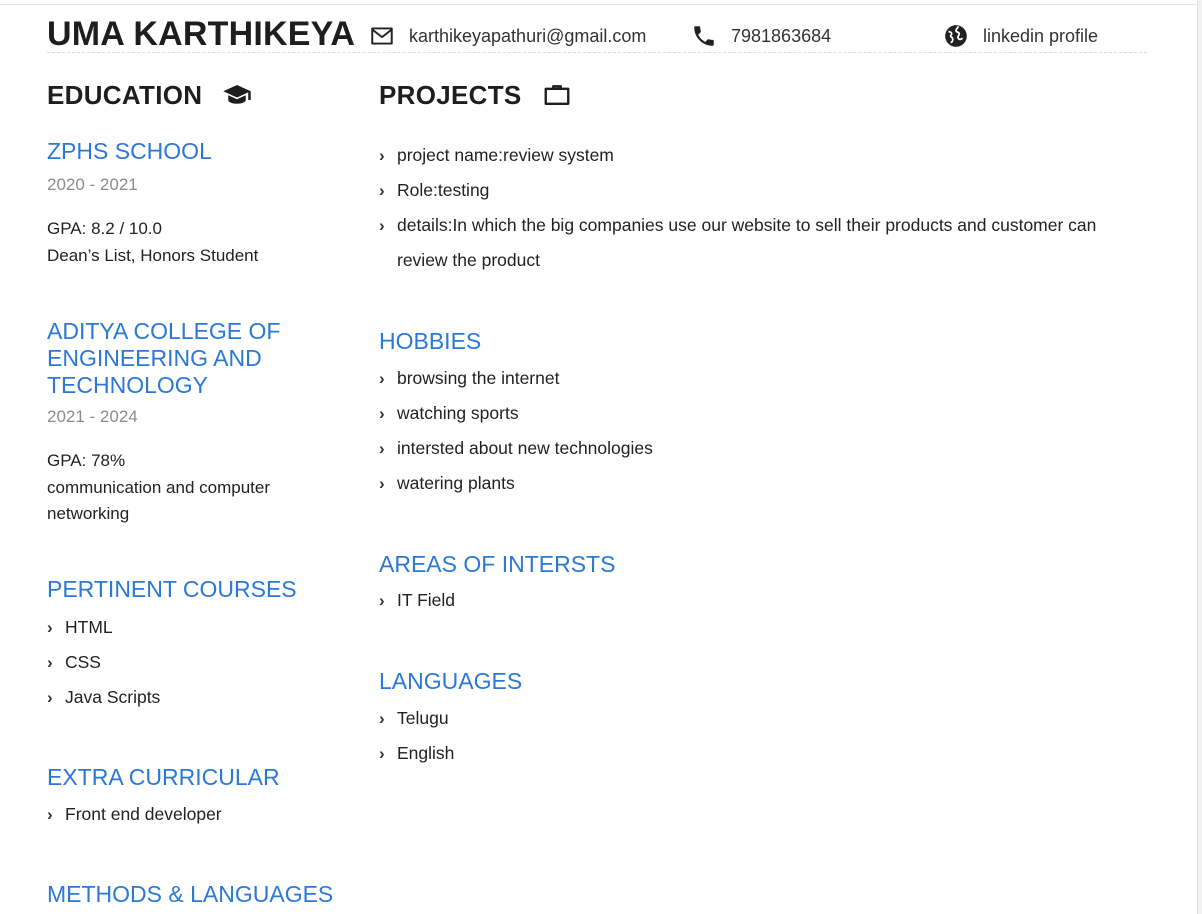  I want to click on hobbies-heading: HOBBIES, so click(430, 341).